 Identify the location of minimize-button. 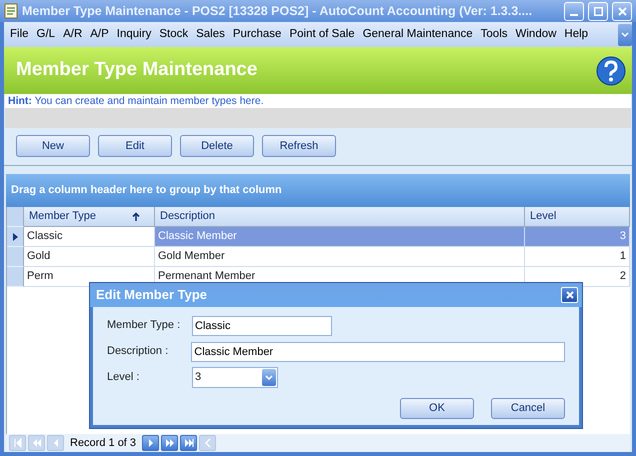
(574, 11).